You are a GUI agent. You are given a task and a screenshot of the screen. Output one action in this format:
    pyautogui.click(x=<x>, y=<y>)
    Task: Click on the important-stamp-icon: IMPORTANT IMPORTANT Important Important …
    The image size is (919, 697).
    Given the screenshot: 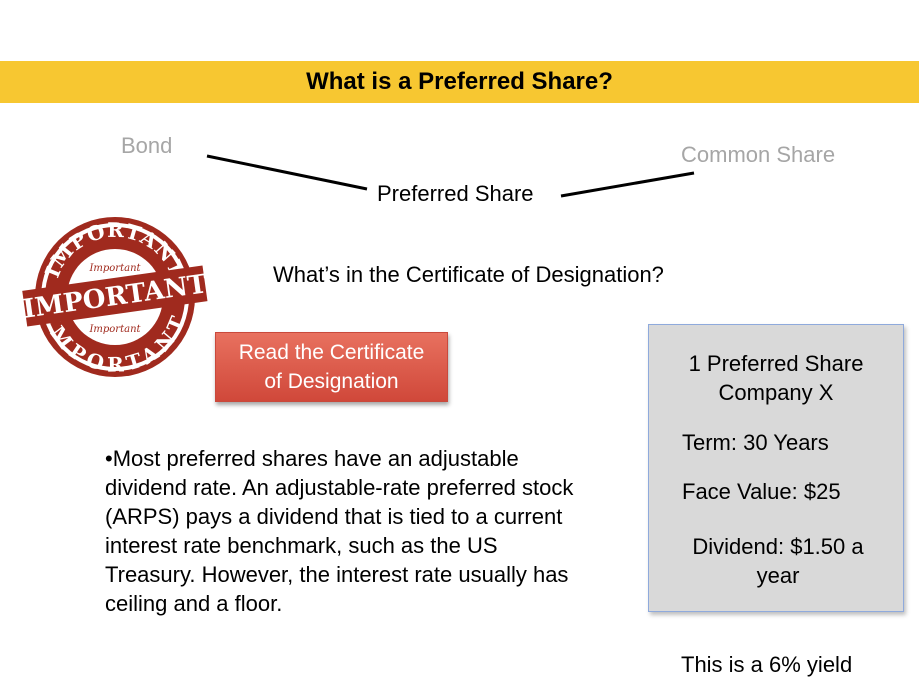 What is the action you would take?
    pyautogui.click(x=115, y=297)
    